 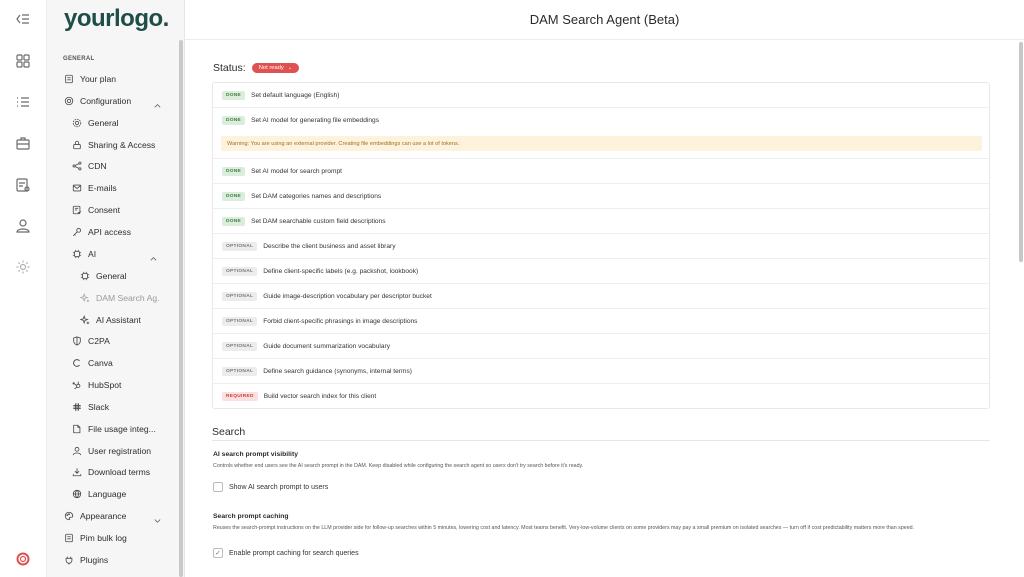 I want to click on section-title-search: Search, so click(x=229, y=432).